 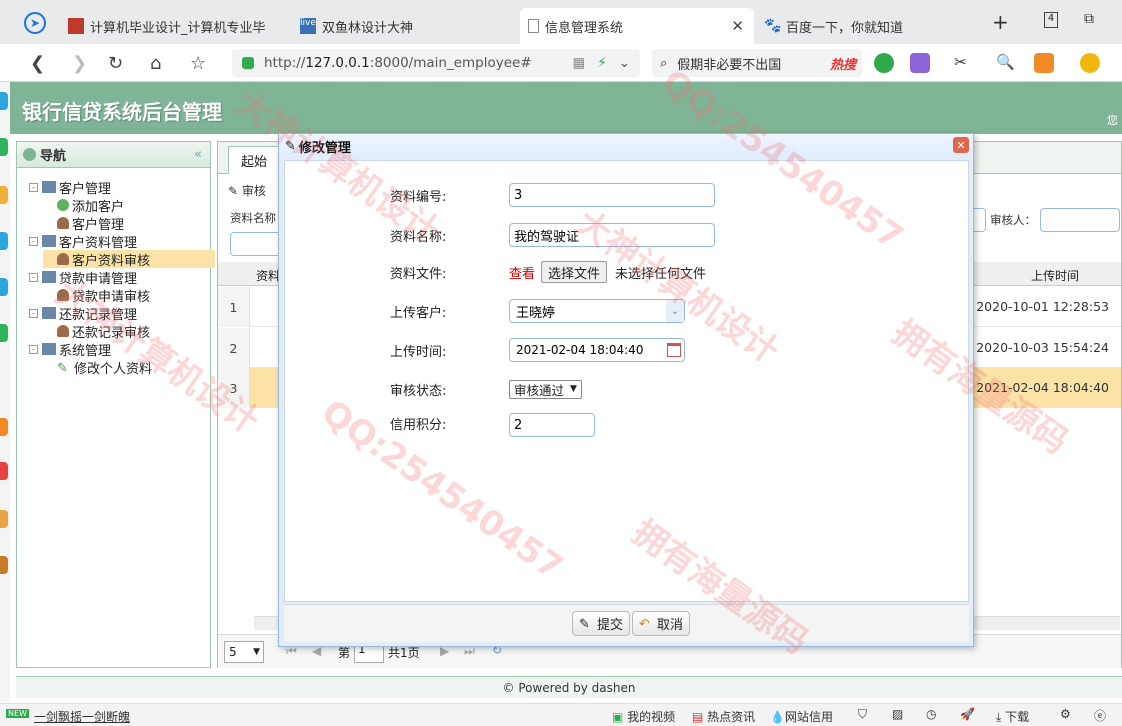 What do you see at coordinates (1089, 19) in the screenshot?
I see `restore-icon: ⧉` at bounding box center [1089, 19].